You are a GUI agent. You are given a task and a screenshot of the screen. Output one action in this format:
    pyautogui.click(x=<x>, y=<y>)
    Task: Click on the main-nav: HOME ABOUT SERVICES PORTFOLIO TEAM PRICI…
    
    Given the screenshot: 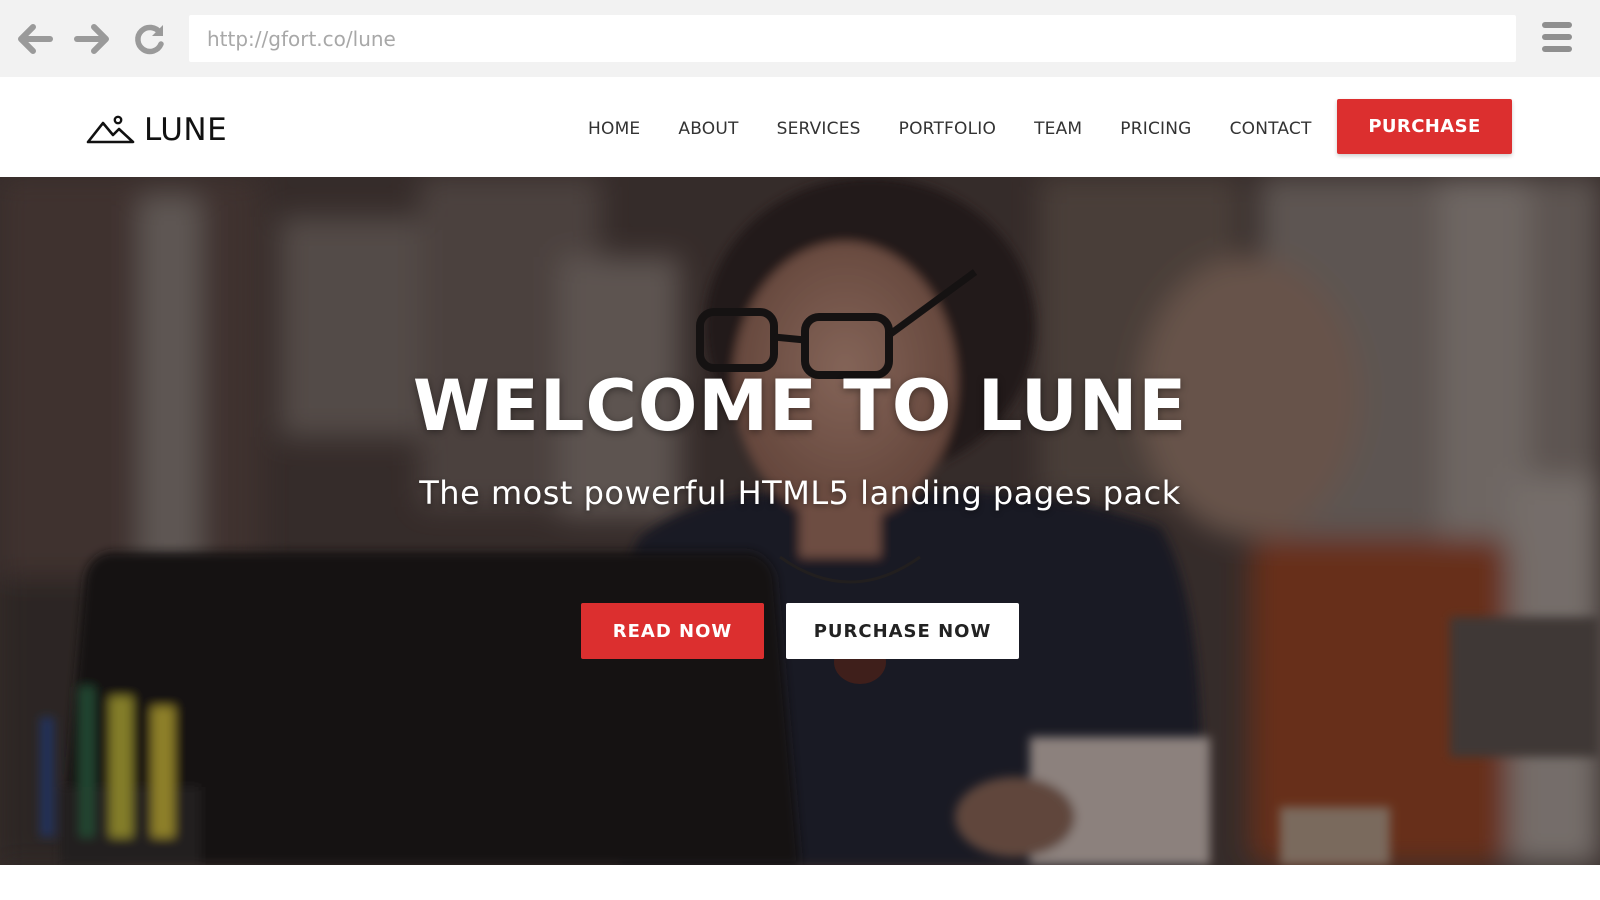 What is the action you would take?
    pyautogui.click(x=950, y=129)
    